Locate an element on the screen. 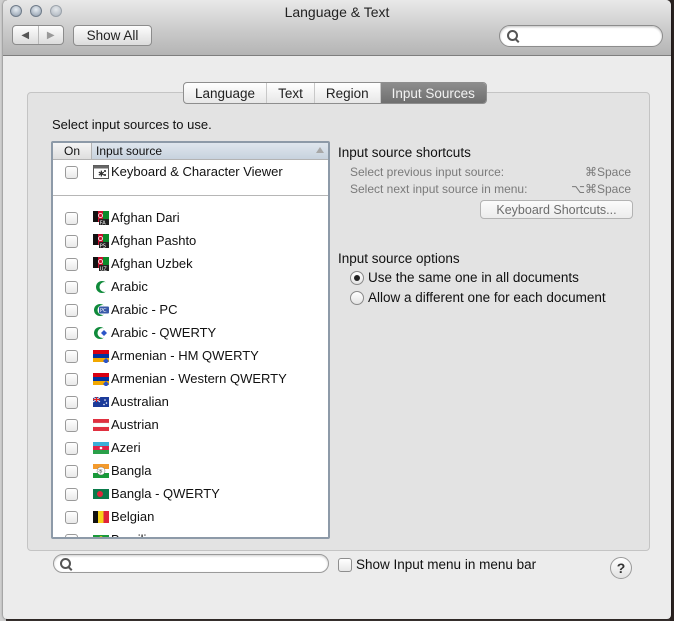  tab-region: Region is located at coordinates (348, 93).